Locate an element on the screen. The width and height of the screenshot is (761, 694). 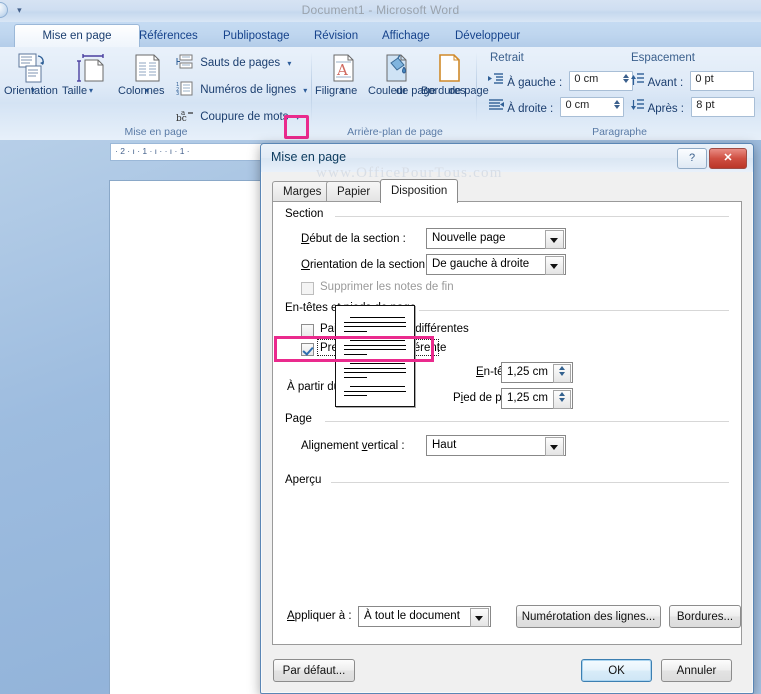
footer-distance-arrows is located at coordinates (562, 399).